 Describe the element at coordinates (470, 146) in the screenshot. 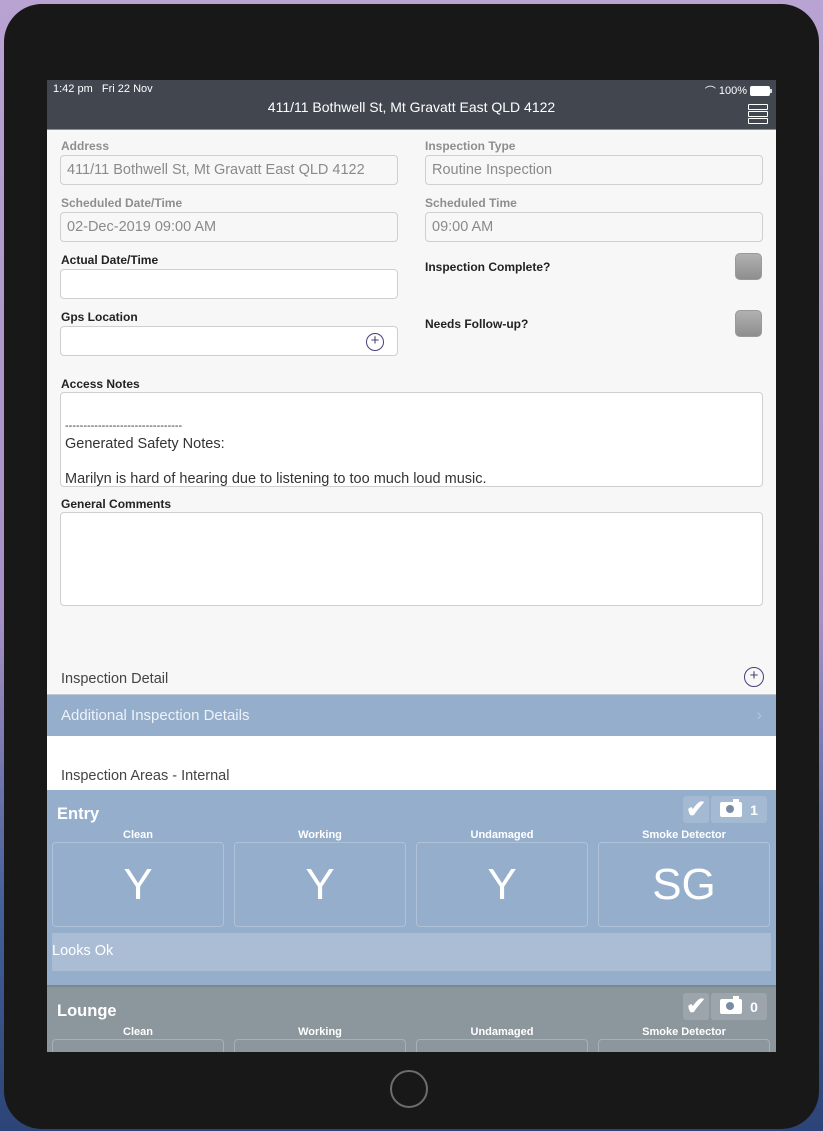

I see `inspection-type-label: Inspection Type` at that location.